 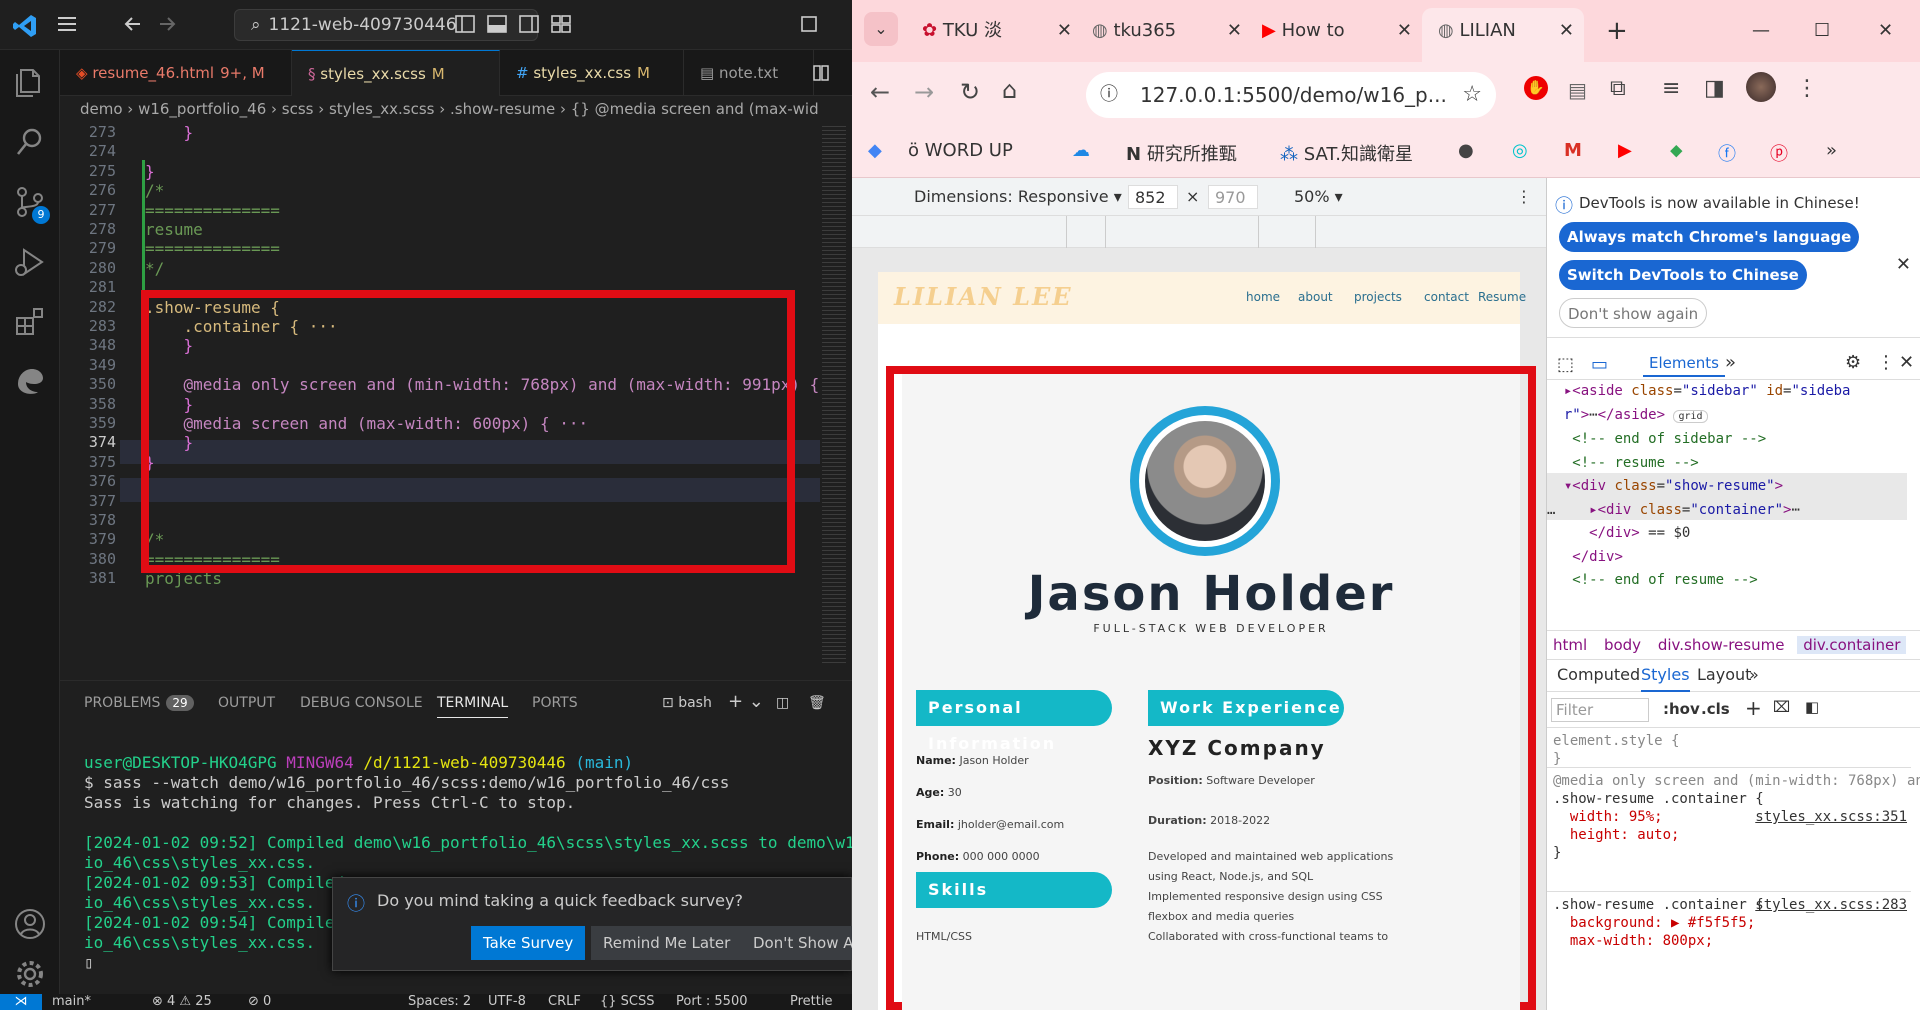 I want to click on crumb-body: body, so click(x=1622, y=645).